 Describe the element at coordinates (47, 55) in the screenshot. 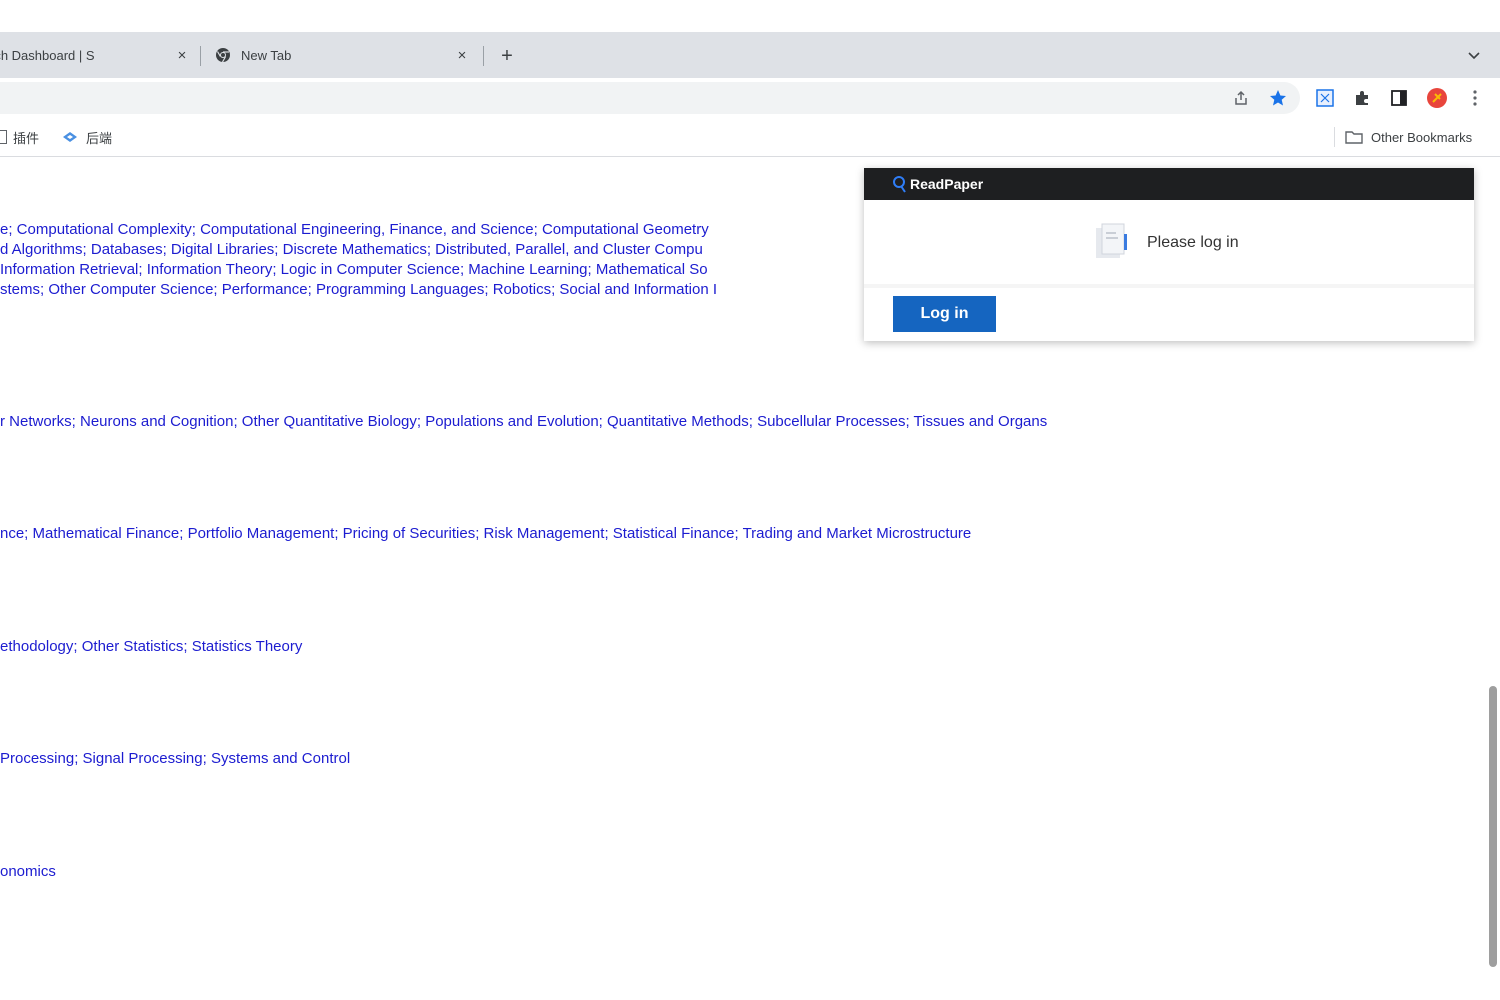

I see `tab-title: rch Dashboard | S` at that location.